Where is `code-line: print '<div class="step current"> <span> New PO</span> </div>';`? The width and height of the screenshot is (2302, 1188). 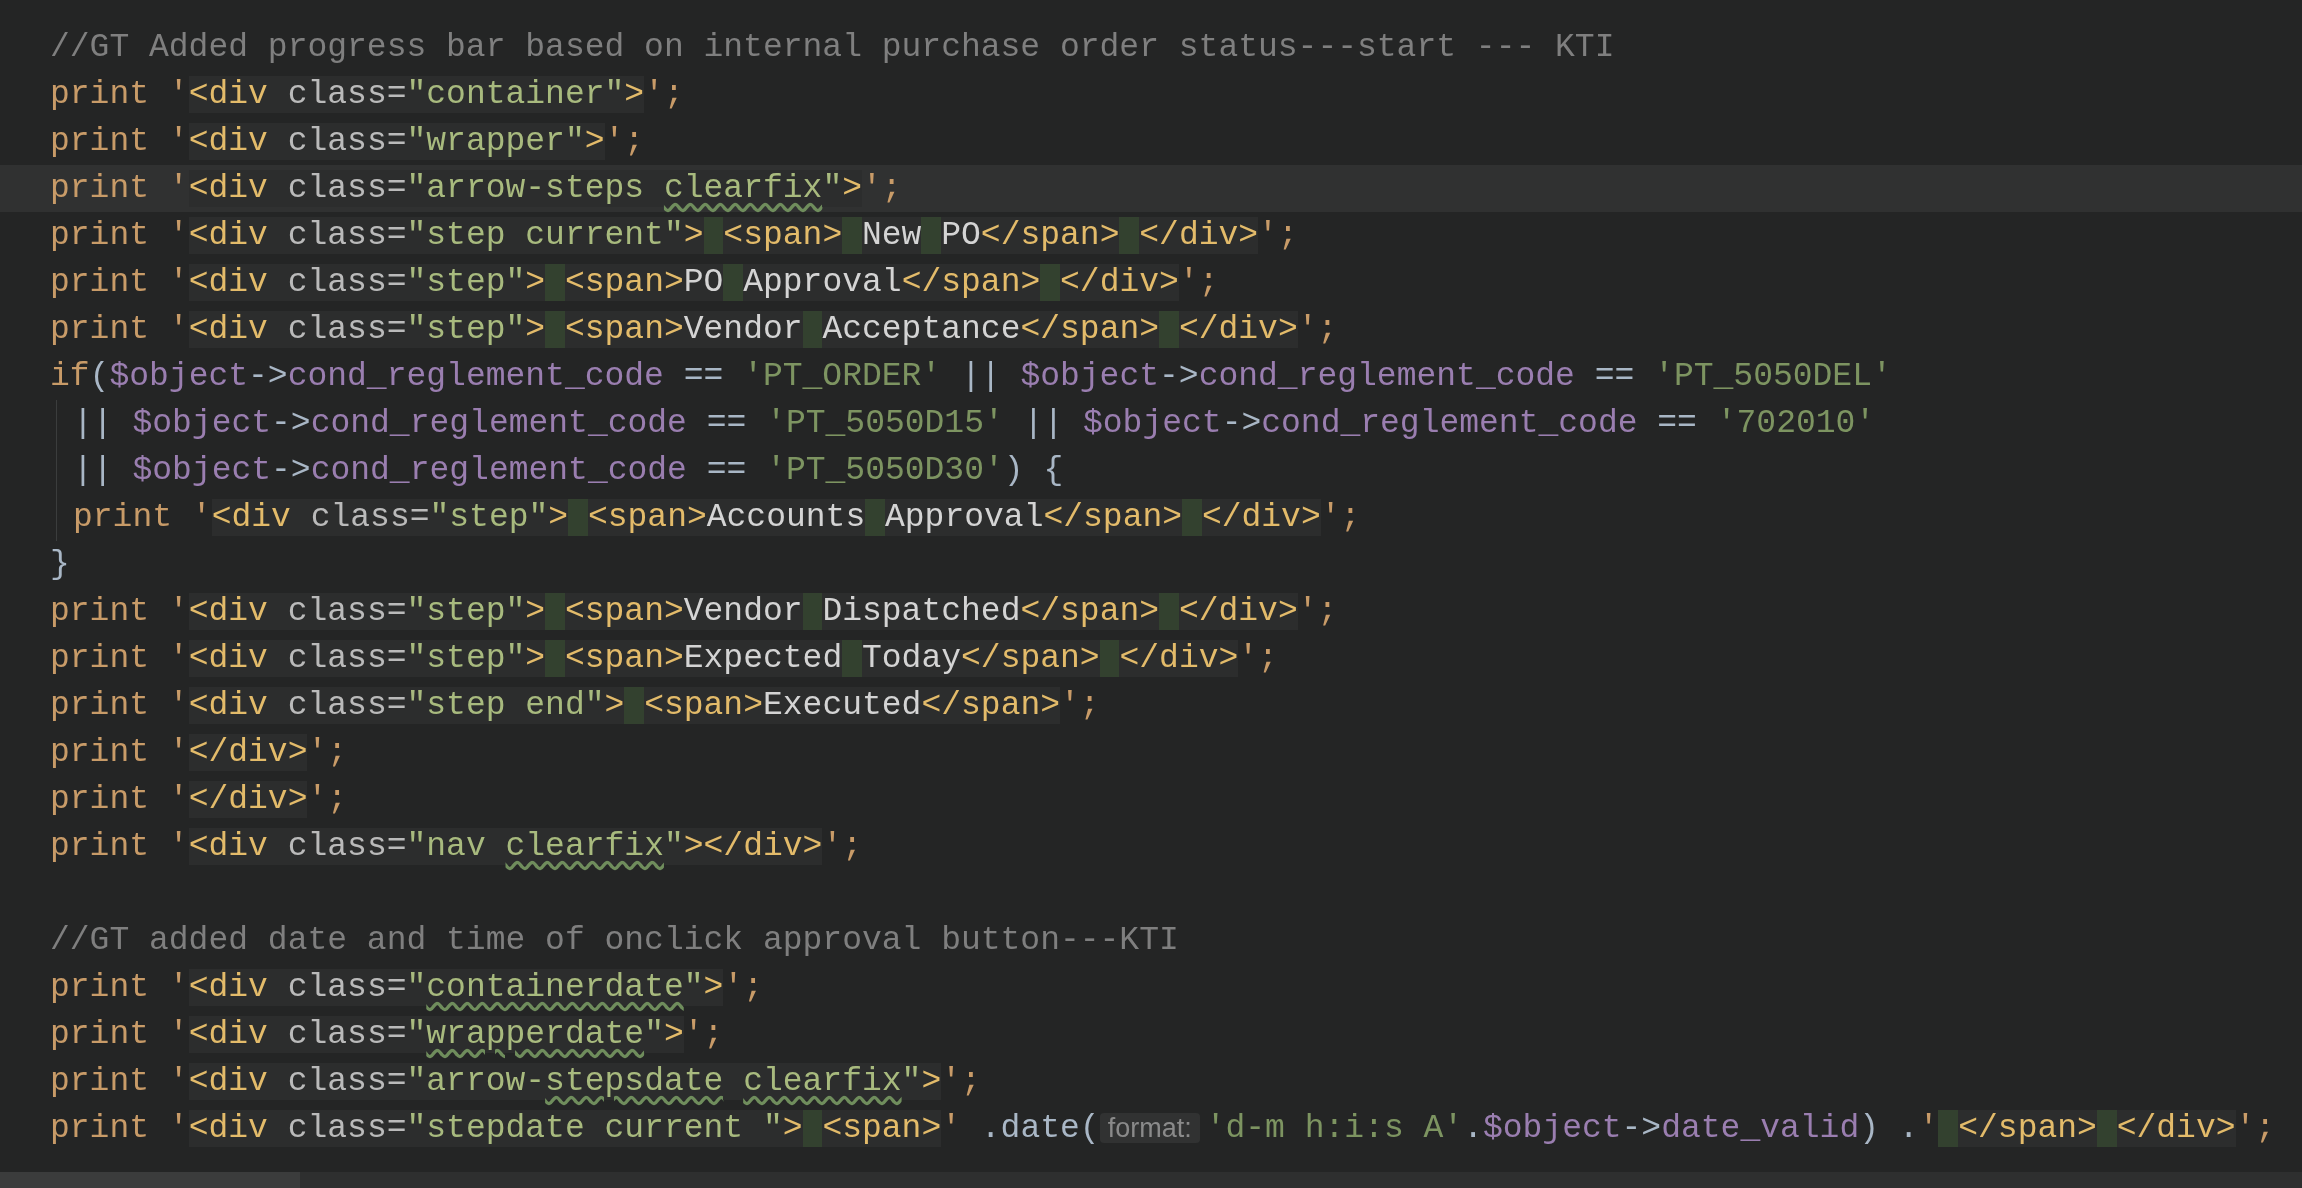 code-line: print '<div class="step current"> <span> New PO</span> </div>'; is located at coordinates (674, 236).